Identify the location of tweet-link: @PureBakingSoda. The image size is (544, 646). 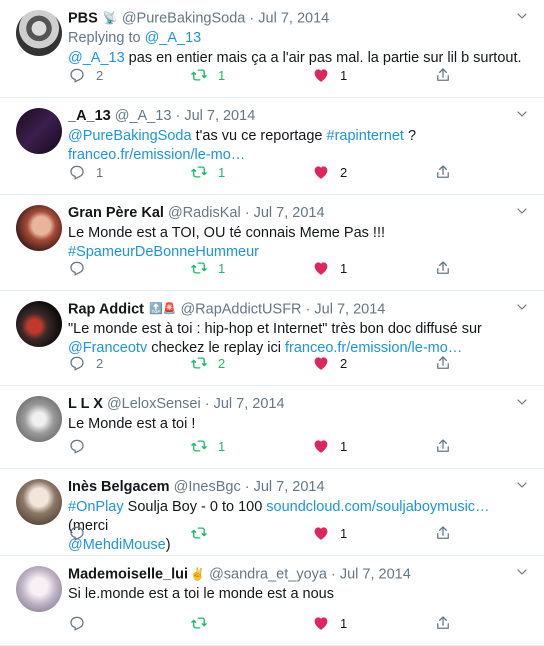
(130, 136).